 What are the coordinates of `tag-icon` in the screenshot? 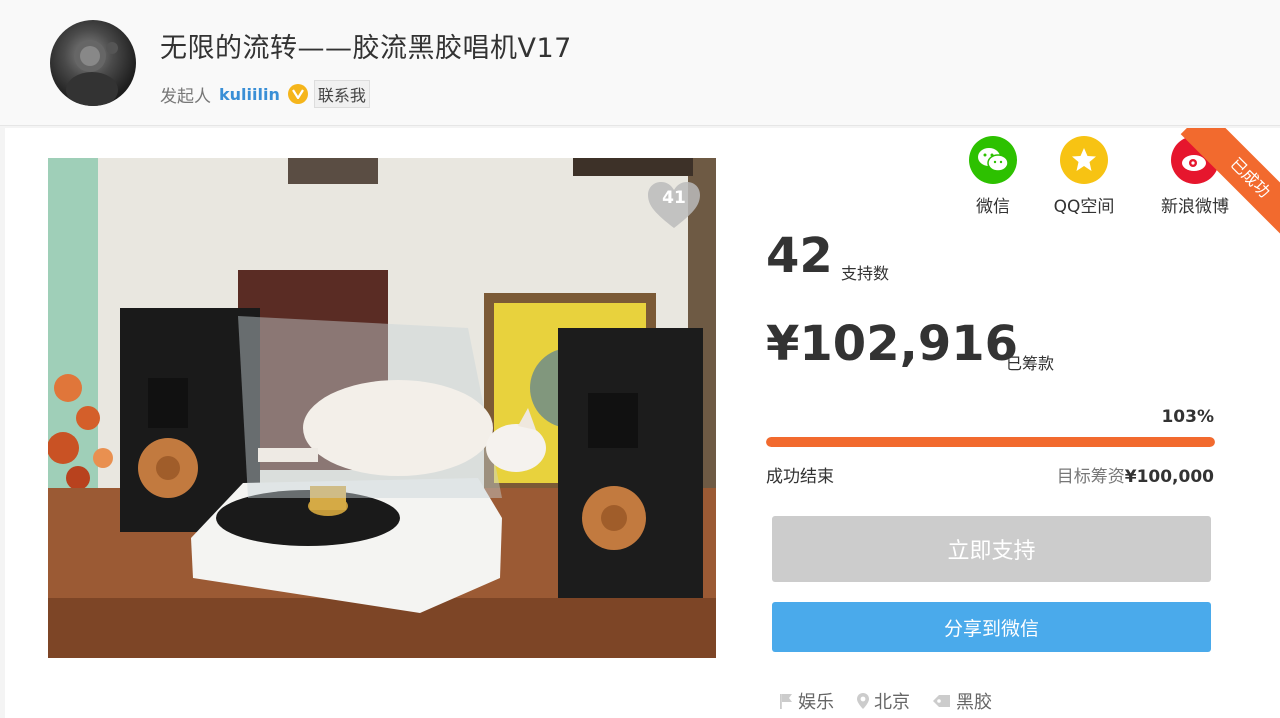 It's located at (941, 701).